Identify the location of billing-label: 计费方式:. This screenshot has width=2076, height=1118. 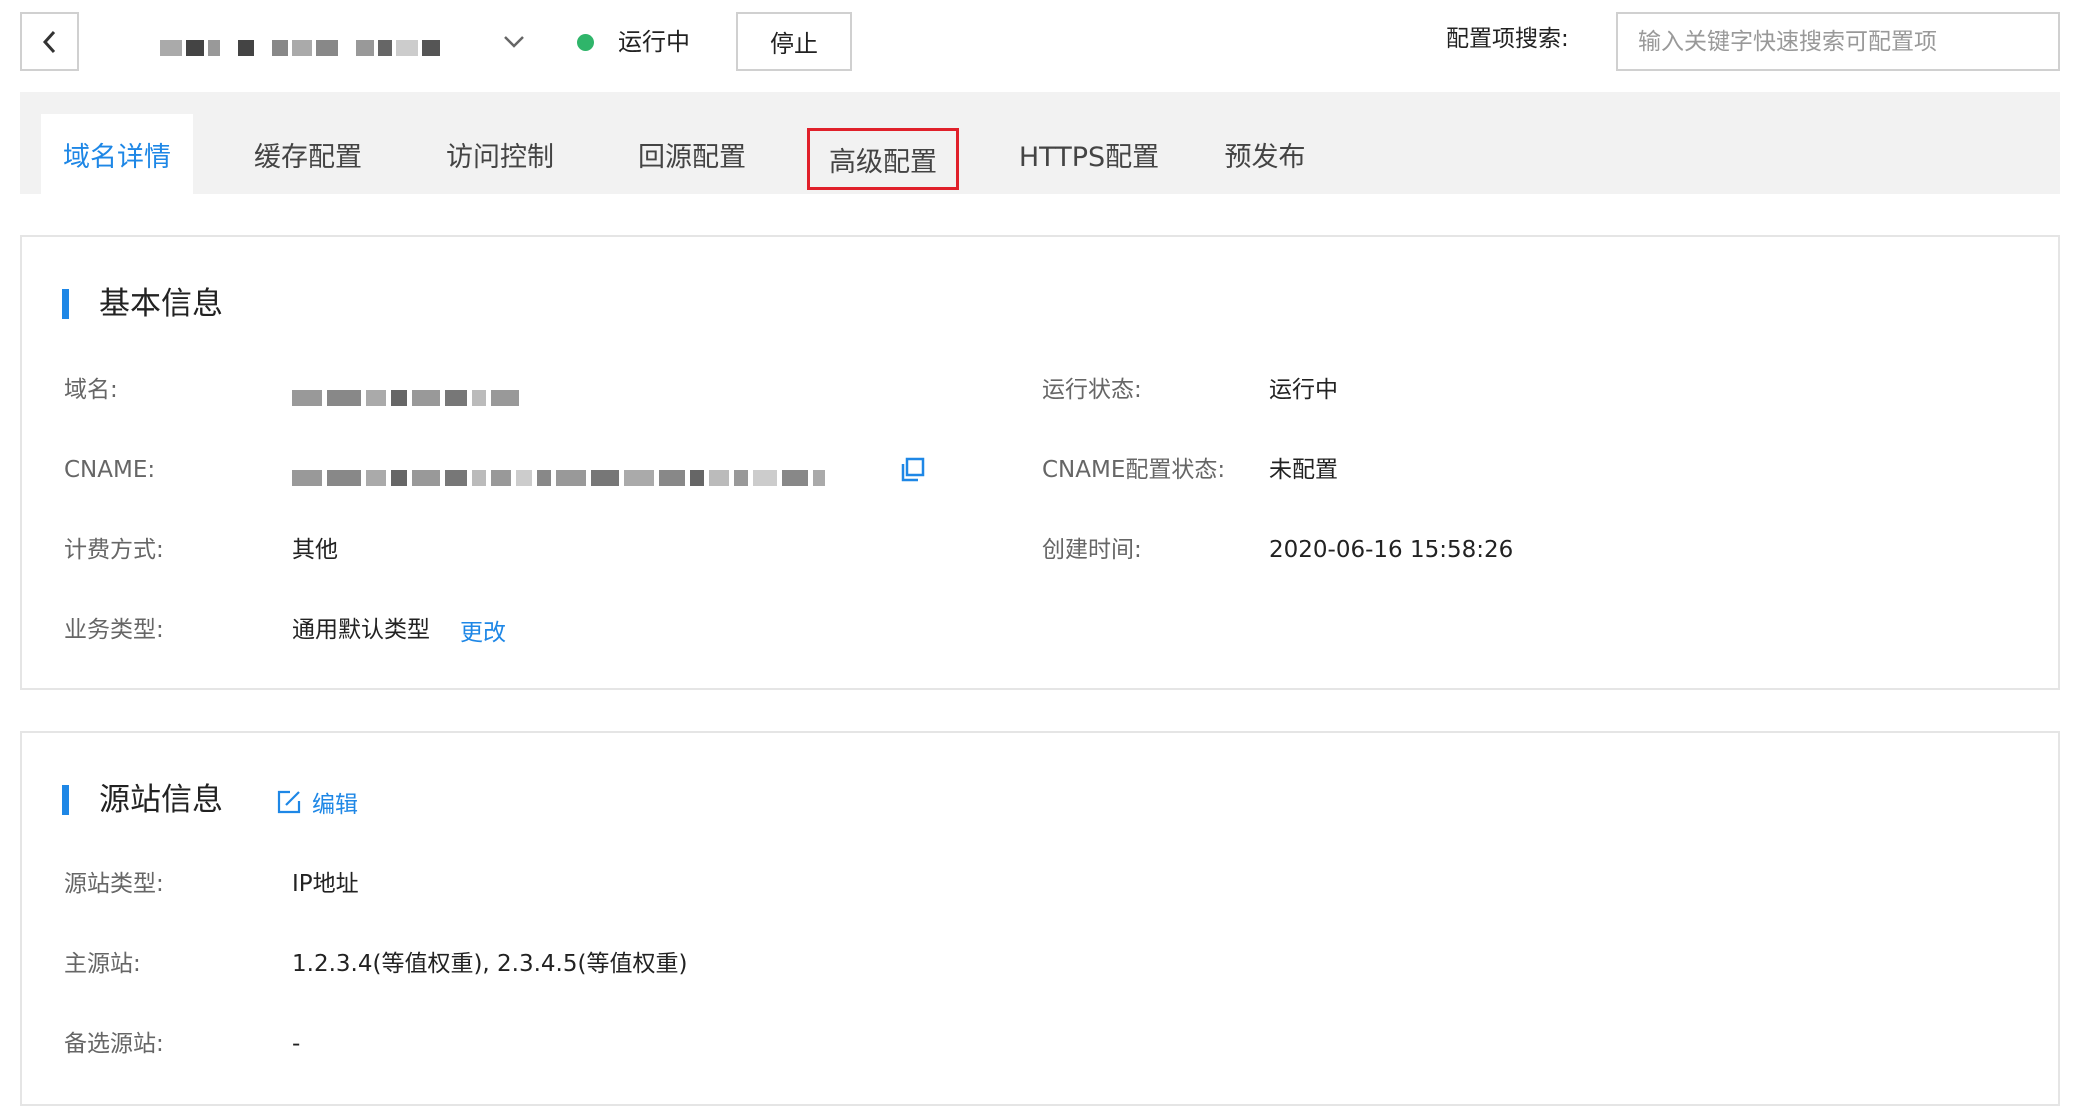
(114, 550).